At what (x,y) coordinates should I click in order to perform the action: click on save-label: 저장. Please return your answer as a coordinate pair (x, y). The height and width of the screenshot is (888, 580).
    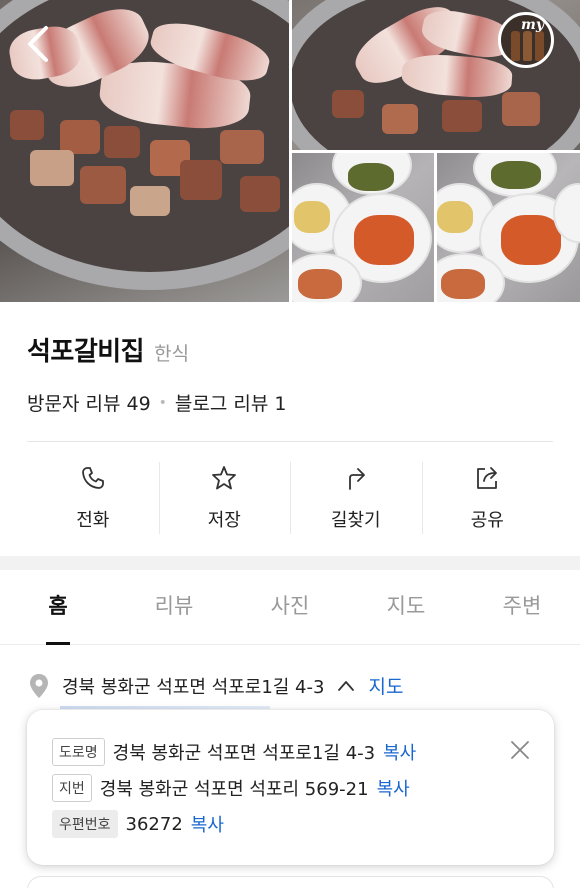
    Looking at the image, I should click on (224, 520).